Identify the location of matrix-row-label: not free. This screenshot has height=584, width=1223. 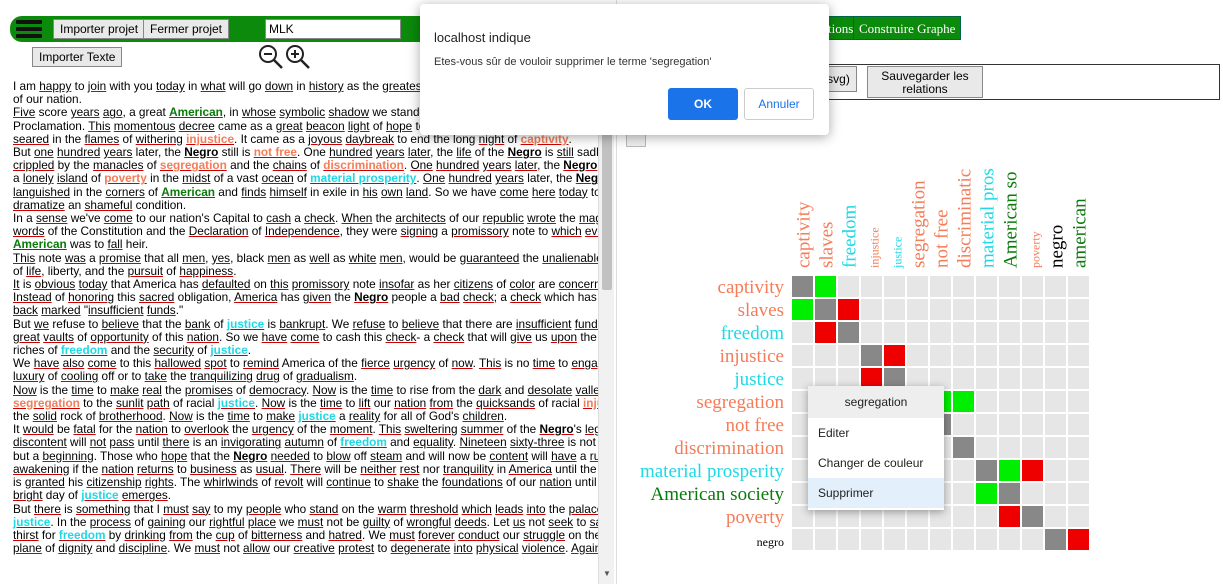
(754, 425).